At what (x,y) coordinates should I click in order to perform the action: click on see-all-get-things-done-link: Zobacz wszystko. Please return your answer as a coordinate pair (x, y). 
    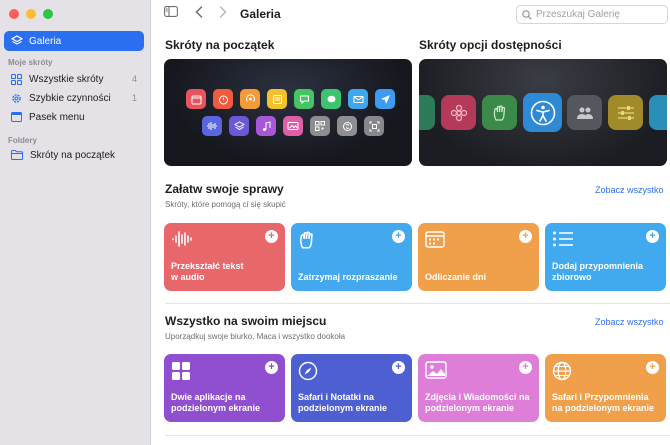
    Looking at the image, I should click on (629, 190).